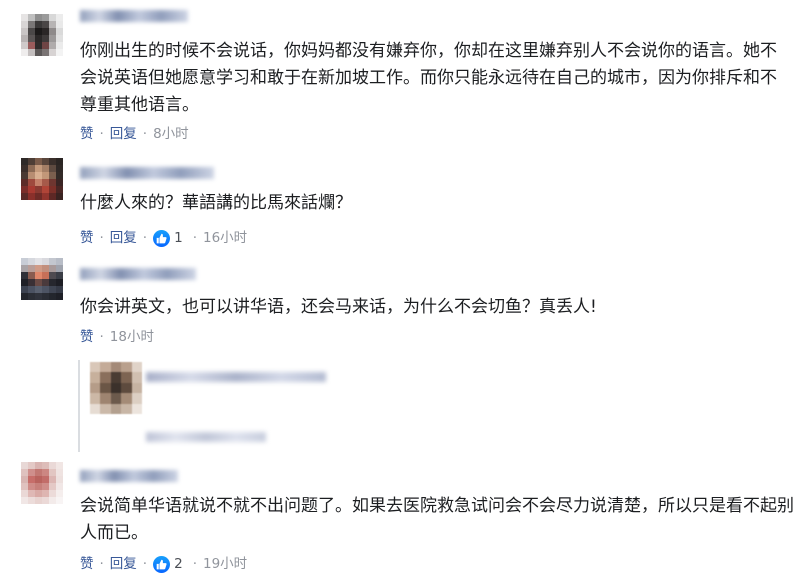  I want to click on timestamp: 8小时, so click(171, 134).